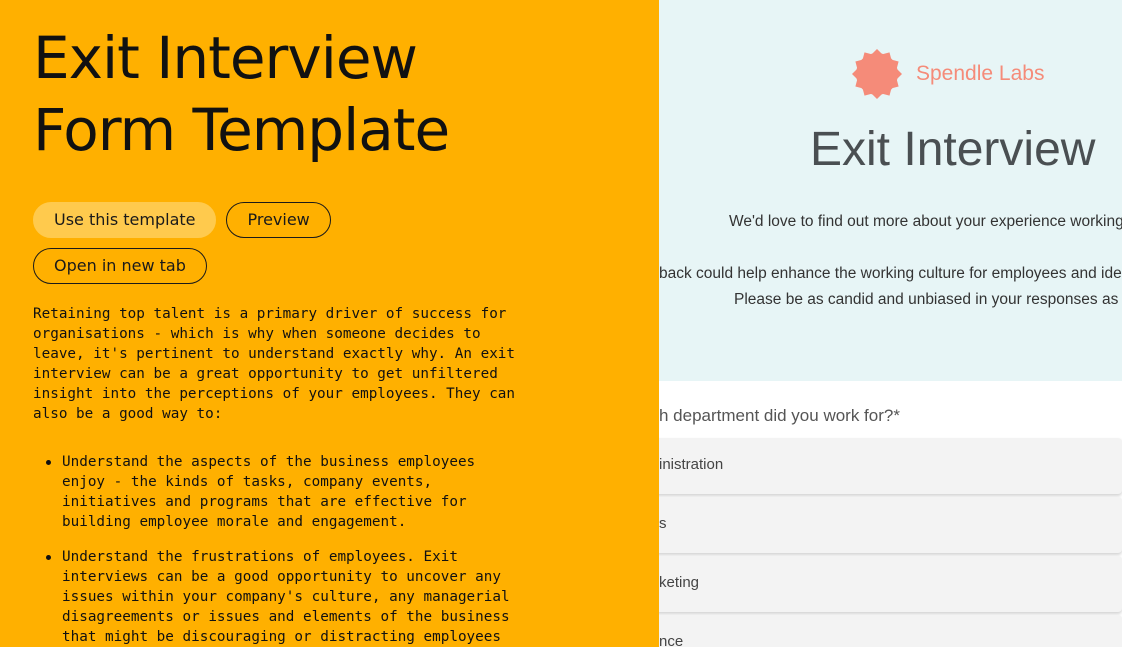 This screenshot has width=1122, height=647. Describe the element at coordinates (779, 415) in the screenshot. I see `department-question: h department did you work for?*` at that location.